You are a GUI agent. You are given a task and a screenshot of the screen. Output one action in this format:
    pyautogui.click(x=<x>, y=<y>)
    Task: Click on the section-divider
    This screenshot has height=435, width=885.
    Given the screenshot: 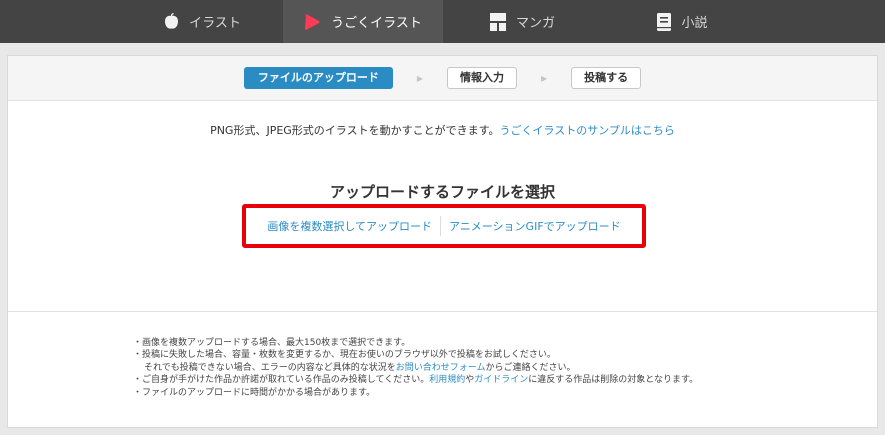 What is the action you would take?
    pyautogui.click(x=442, y=311)
    